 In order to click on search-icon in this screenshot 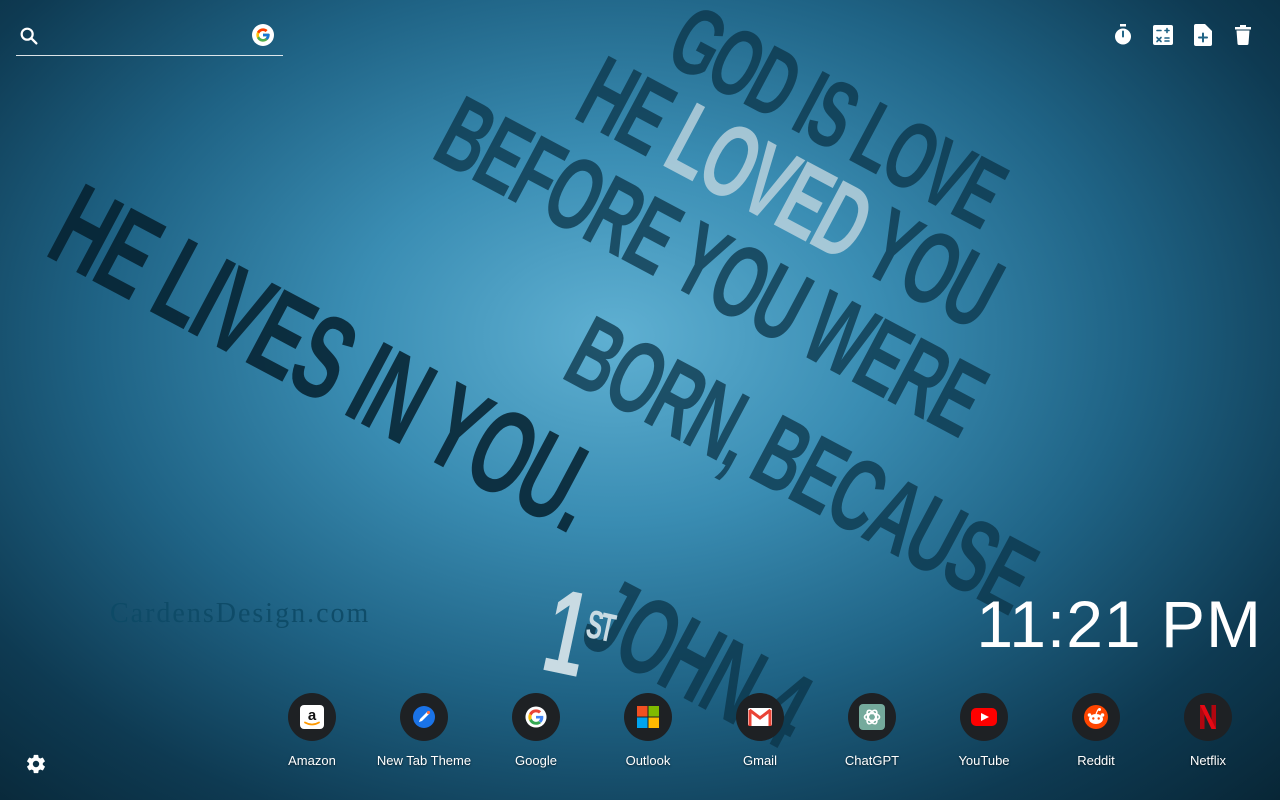, I will do `click(29, 38)`.